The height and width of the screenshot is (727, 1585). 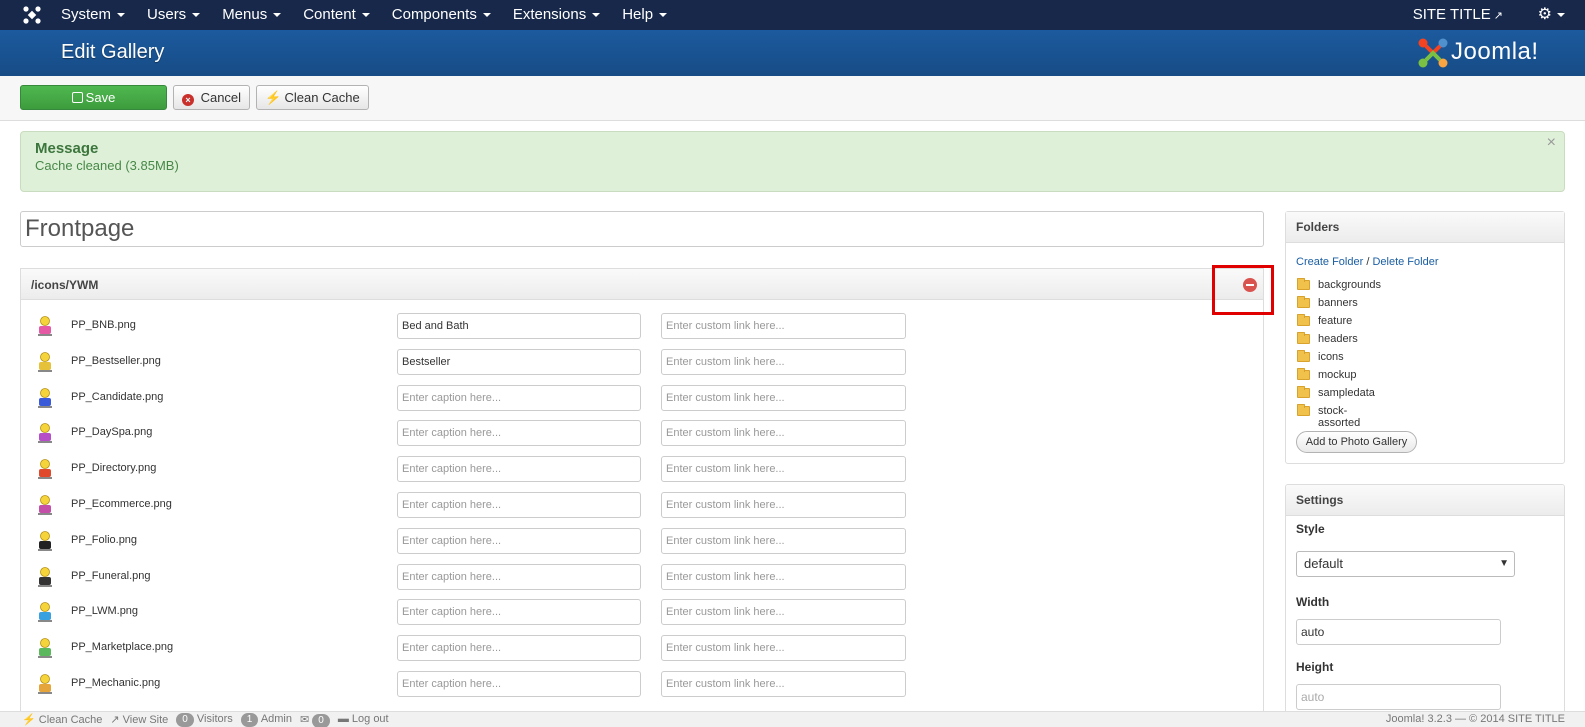 What do you see at coordinates (211, 97) in the screenshot?
I see `cancel-button: × Cancel` at bounding box center [211, 97].